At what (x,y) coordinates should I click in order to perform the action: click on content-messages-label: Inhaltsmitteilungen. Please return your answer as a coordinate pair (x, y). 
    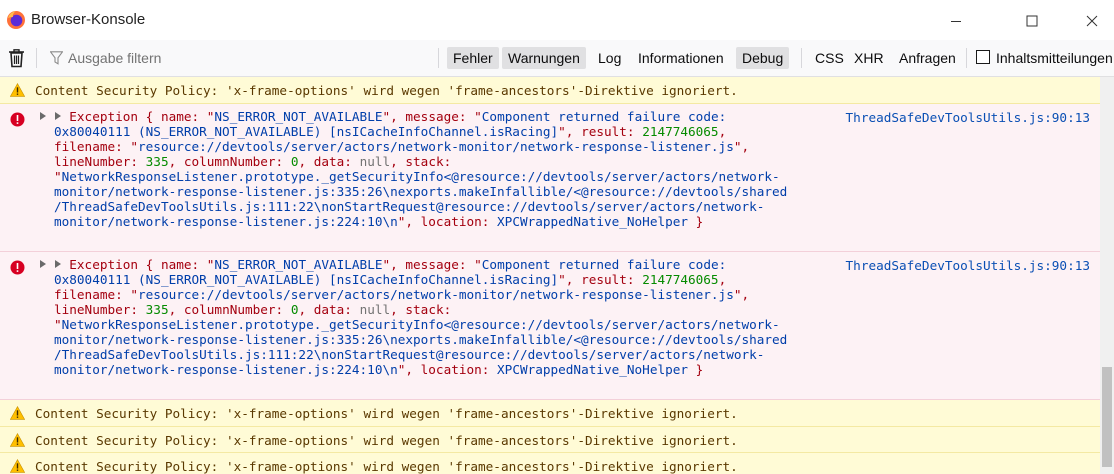
    Looking at the image, I should click on (1054, 58).